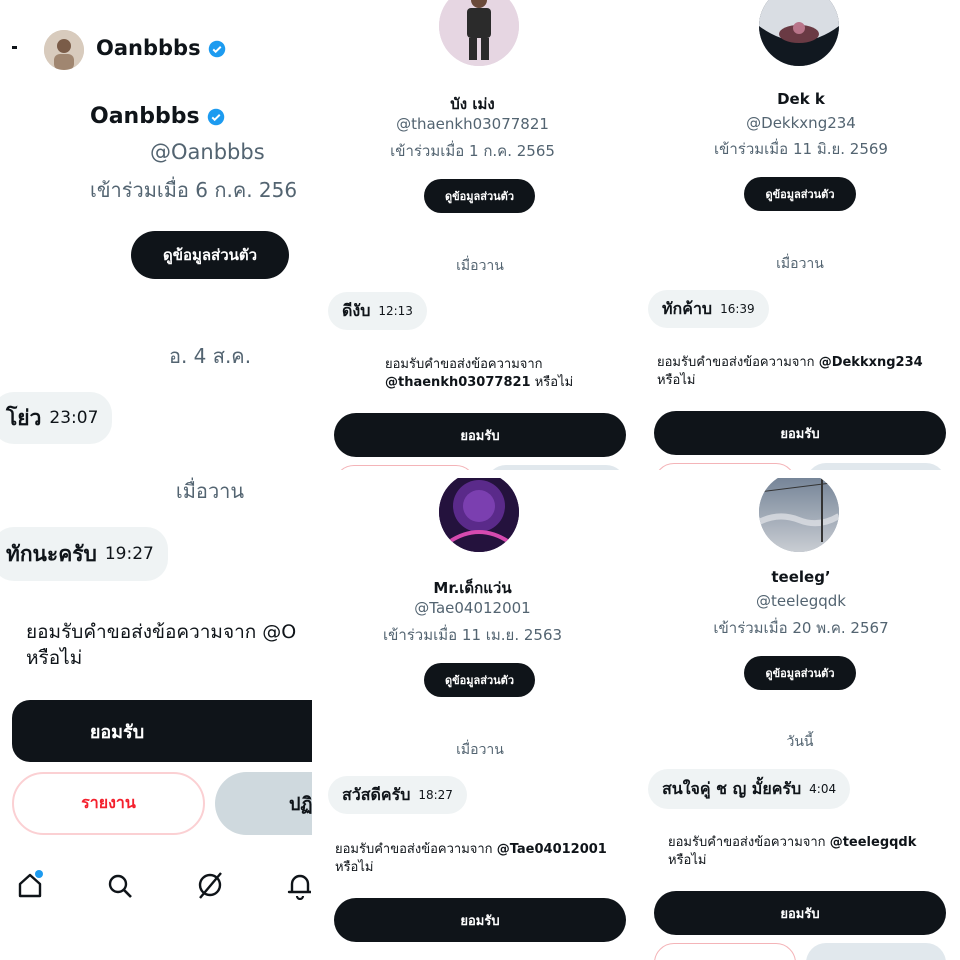 This screenshot has width=960, height=960. Describe the element at coordinates (299, 885) in the screenshot. I see `bell-icon` at that location.